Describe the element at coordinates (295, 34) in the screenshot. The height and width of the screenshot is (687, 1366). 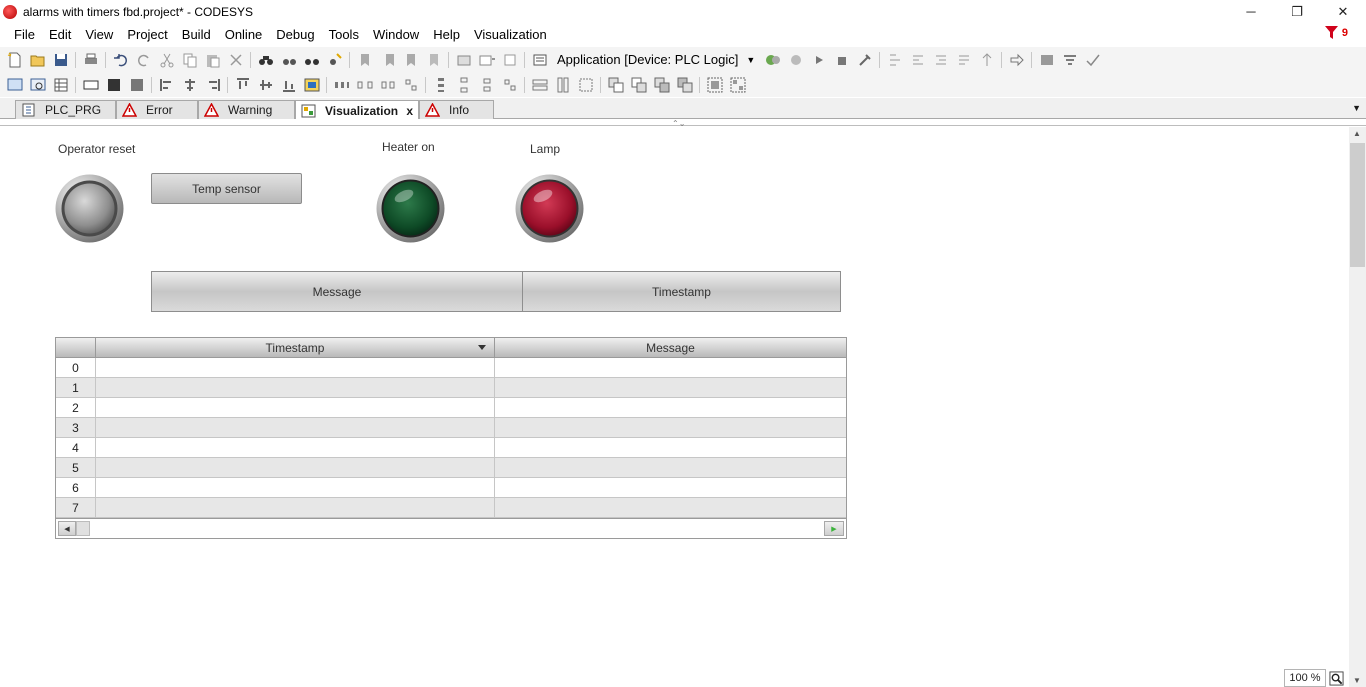
I see `menu-debug: Debug` at that location.